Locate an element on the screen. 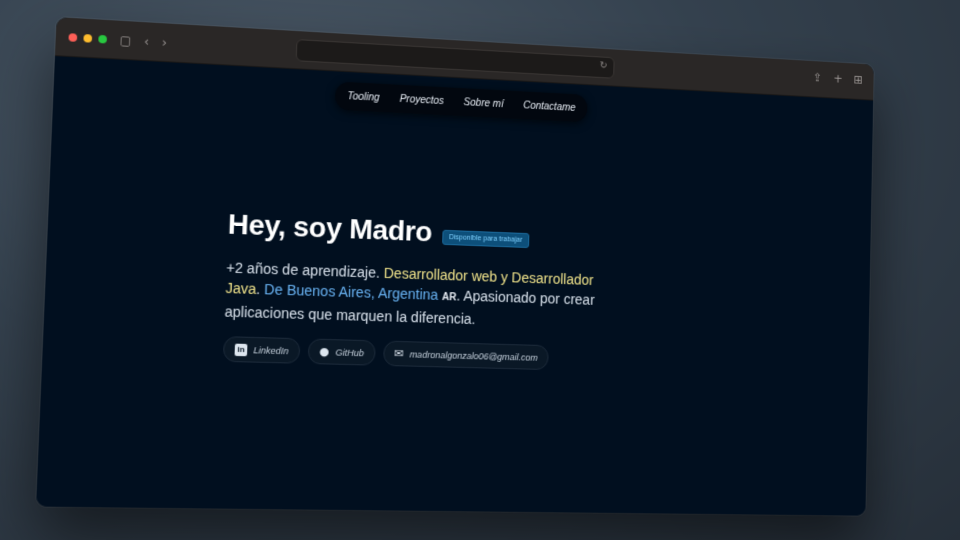 The height and width of the screenshot is (540, 960). hero-title-row: Hey, soy Madro Disponible para trabajar is located at coordinates (427, 232).